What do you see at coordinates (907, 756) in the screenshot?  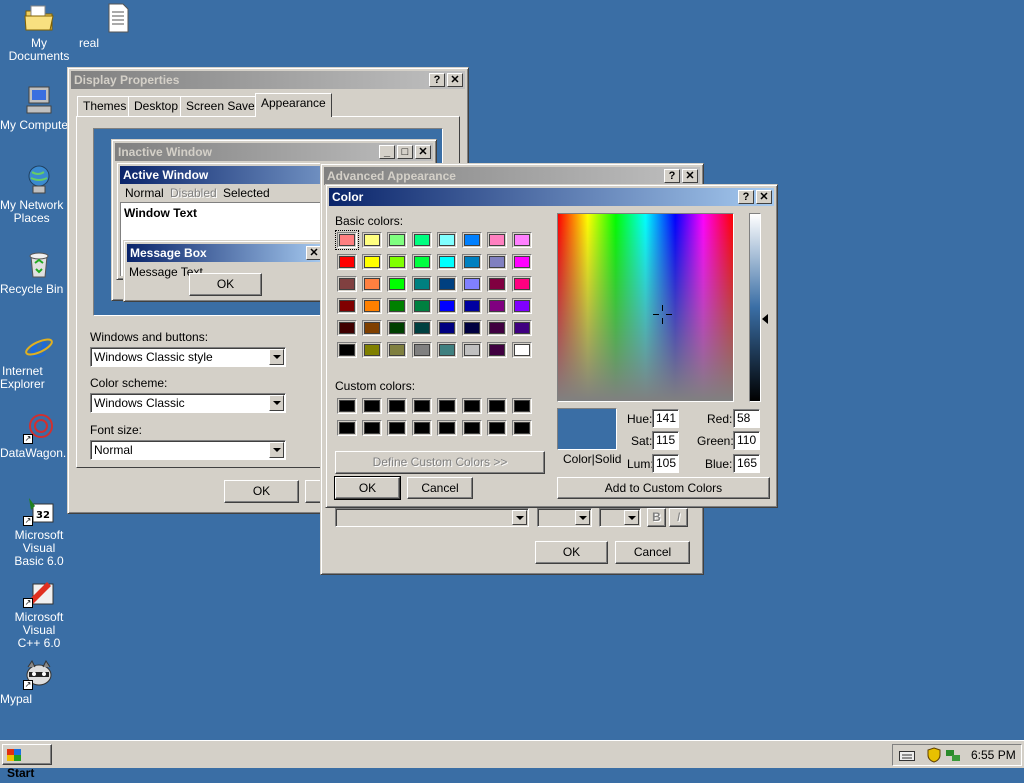 I see `keyboard-icon` at bounding box center [907, 756].